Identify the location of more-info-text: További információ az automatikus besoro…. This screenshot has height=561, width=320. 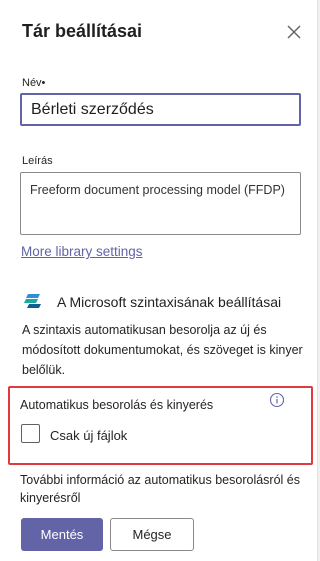
(160, 489).